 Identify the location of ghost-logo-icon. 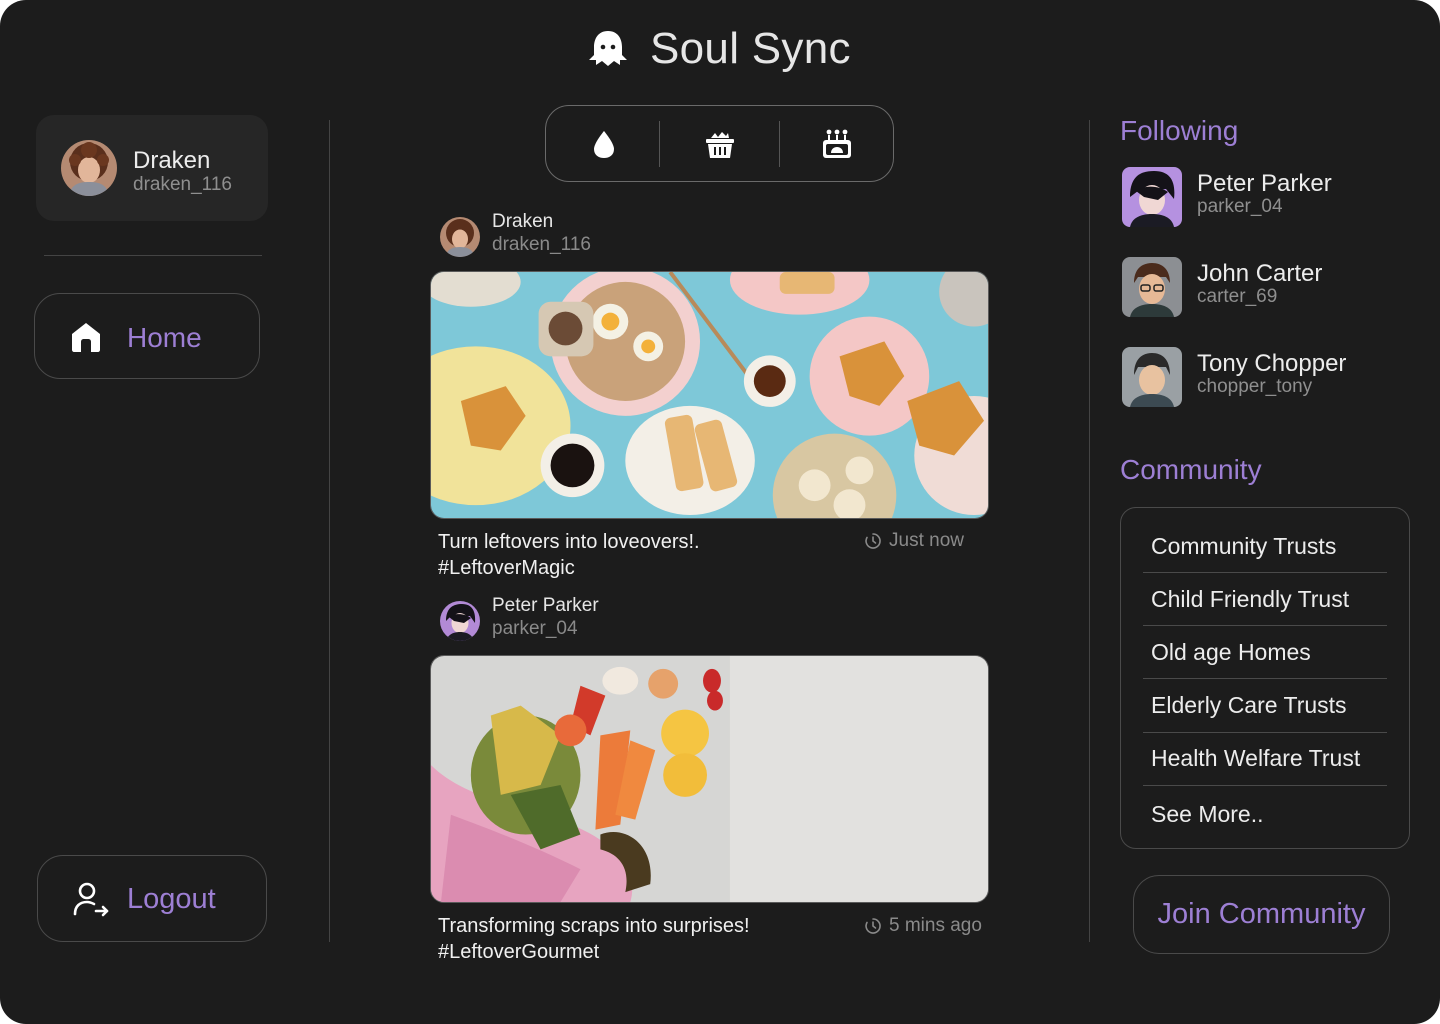
(608, 48).